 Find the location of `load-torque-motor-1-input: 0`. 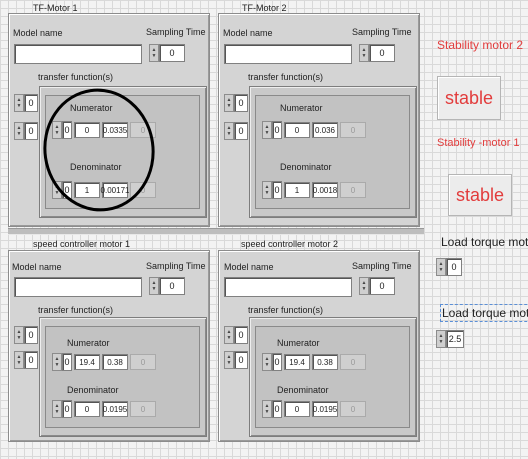

load-torque-motor-1-input: 0 is located at coordinates (454, 267).